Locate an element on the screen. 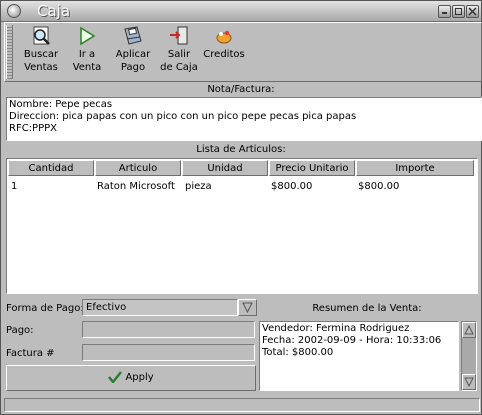 Image resolution: width=482 pixels, height=415 pixels. buscar-ventas-label-1: Buscar is located at coordinates (41, 54).